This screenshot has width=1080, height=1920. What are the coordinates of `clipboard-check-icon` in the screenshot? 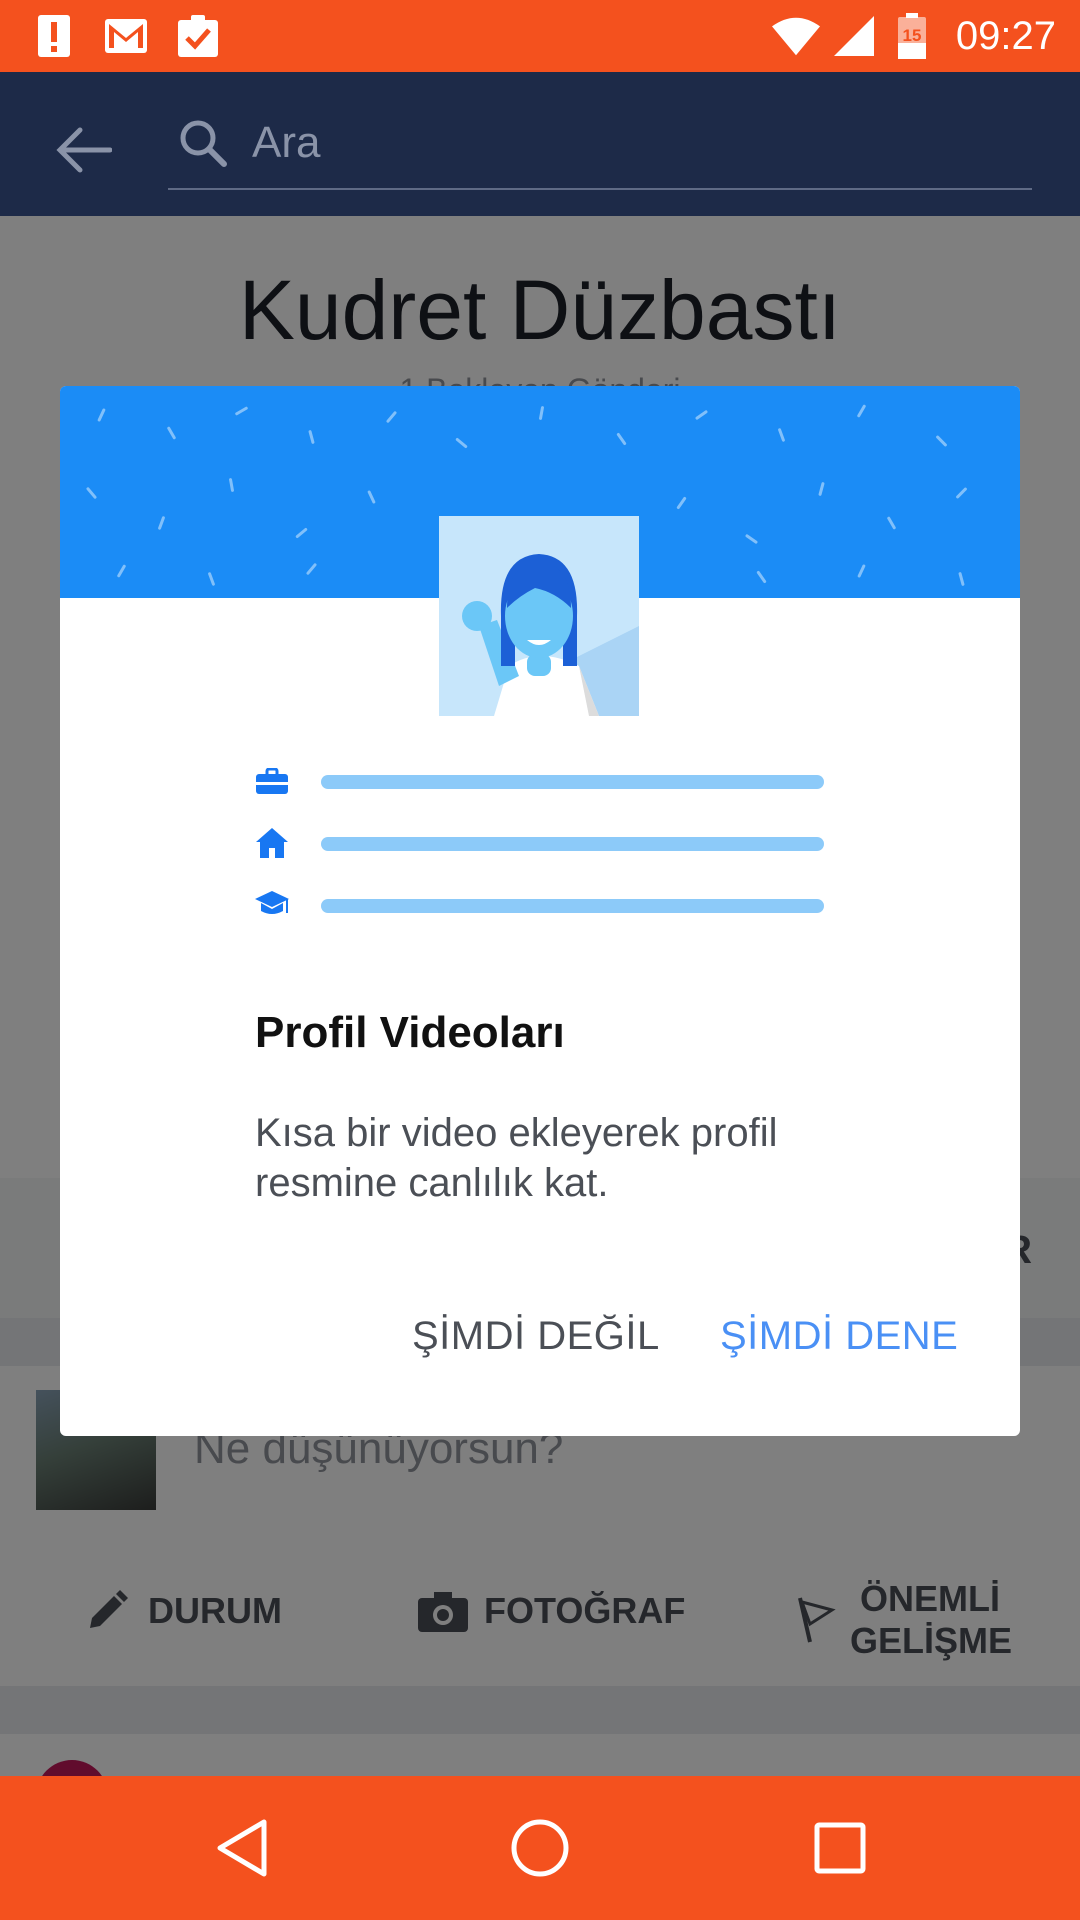 It's located at (198, 36).